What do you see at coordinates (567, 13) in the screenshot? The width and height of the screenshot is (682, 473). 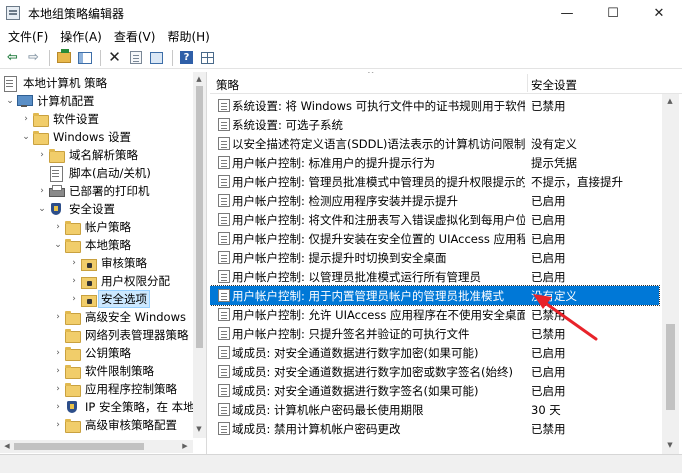 I see `minimize-button: —` at bounding box center [567, 13].